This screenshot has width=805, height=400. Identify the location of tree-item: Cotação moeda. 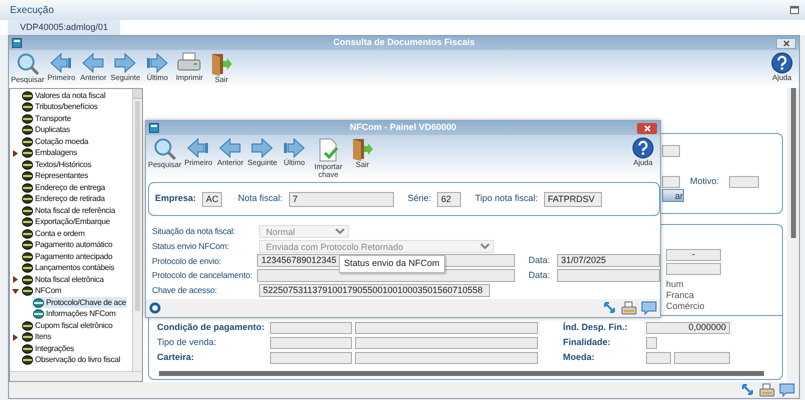
(55, 142).